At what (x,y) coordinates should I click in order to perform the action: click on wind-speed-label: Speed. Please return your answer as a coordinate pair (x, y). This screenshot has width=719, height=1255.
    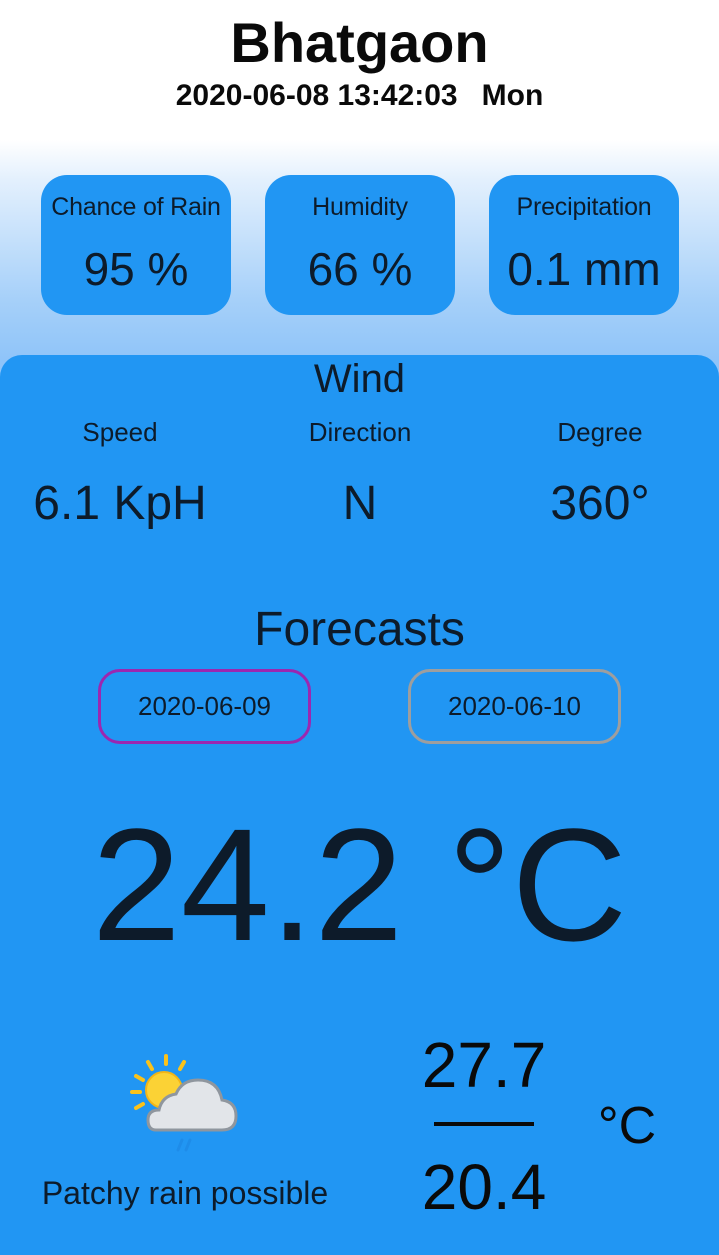
    Looking at the image, I should click on (120, 432).